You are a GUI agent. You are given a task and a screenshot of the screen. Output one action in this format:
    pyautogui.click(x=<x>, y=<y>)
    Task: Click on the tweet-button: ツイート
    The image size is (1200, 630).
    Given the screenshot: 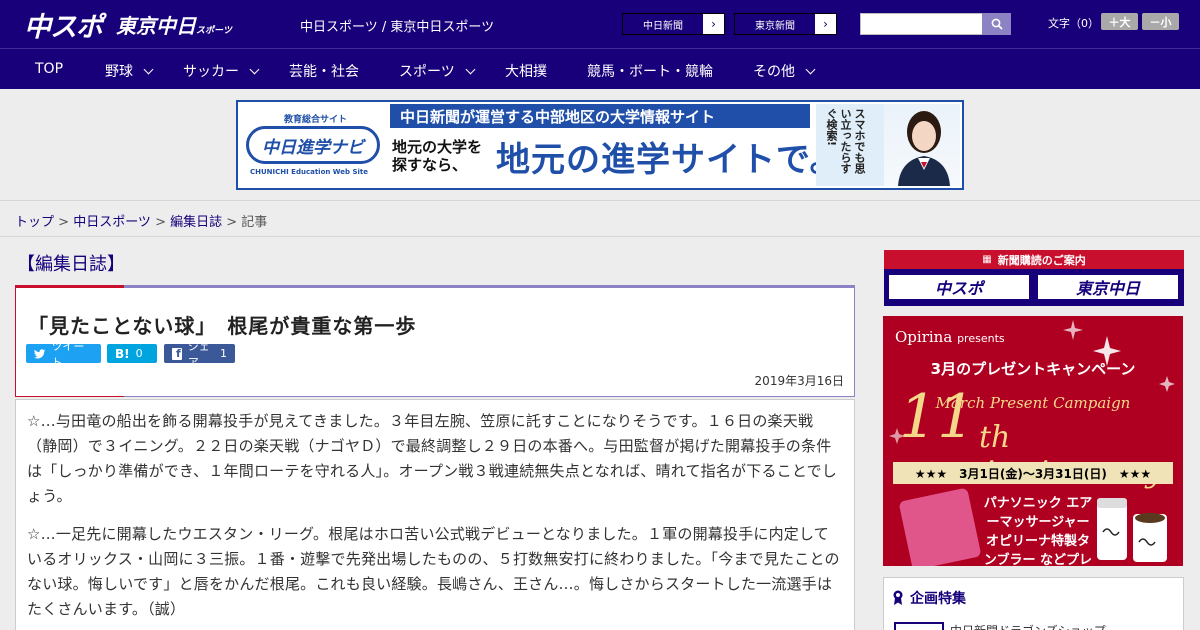 What is the action you would take?
    pyautogui.click(x=63, y=354)
    